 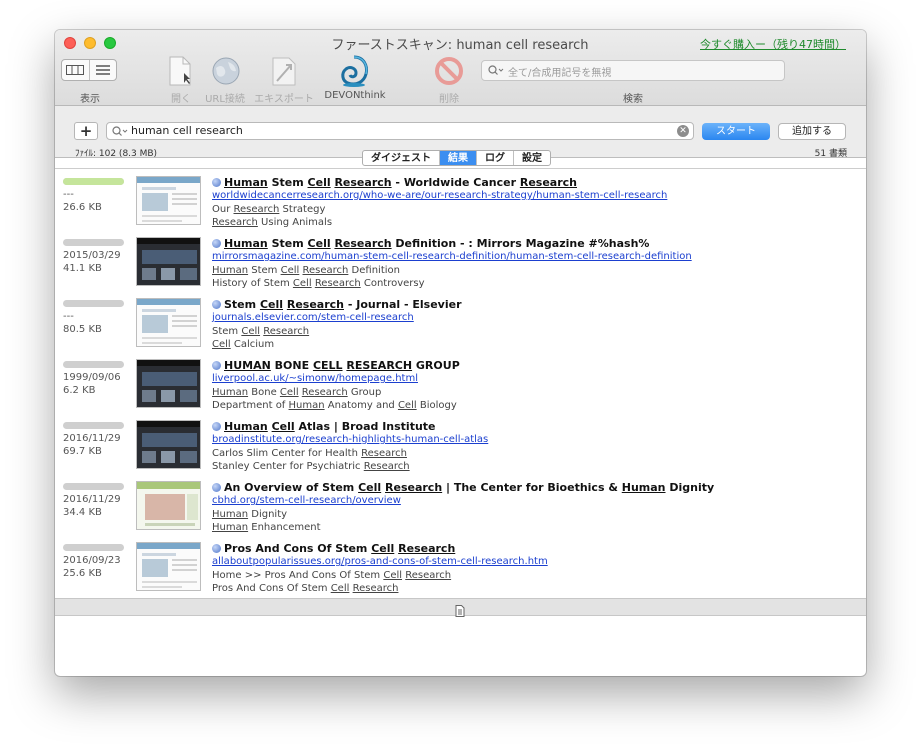 I want to click on add-button: 追加する, so click(x=812, y=131).